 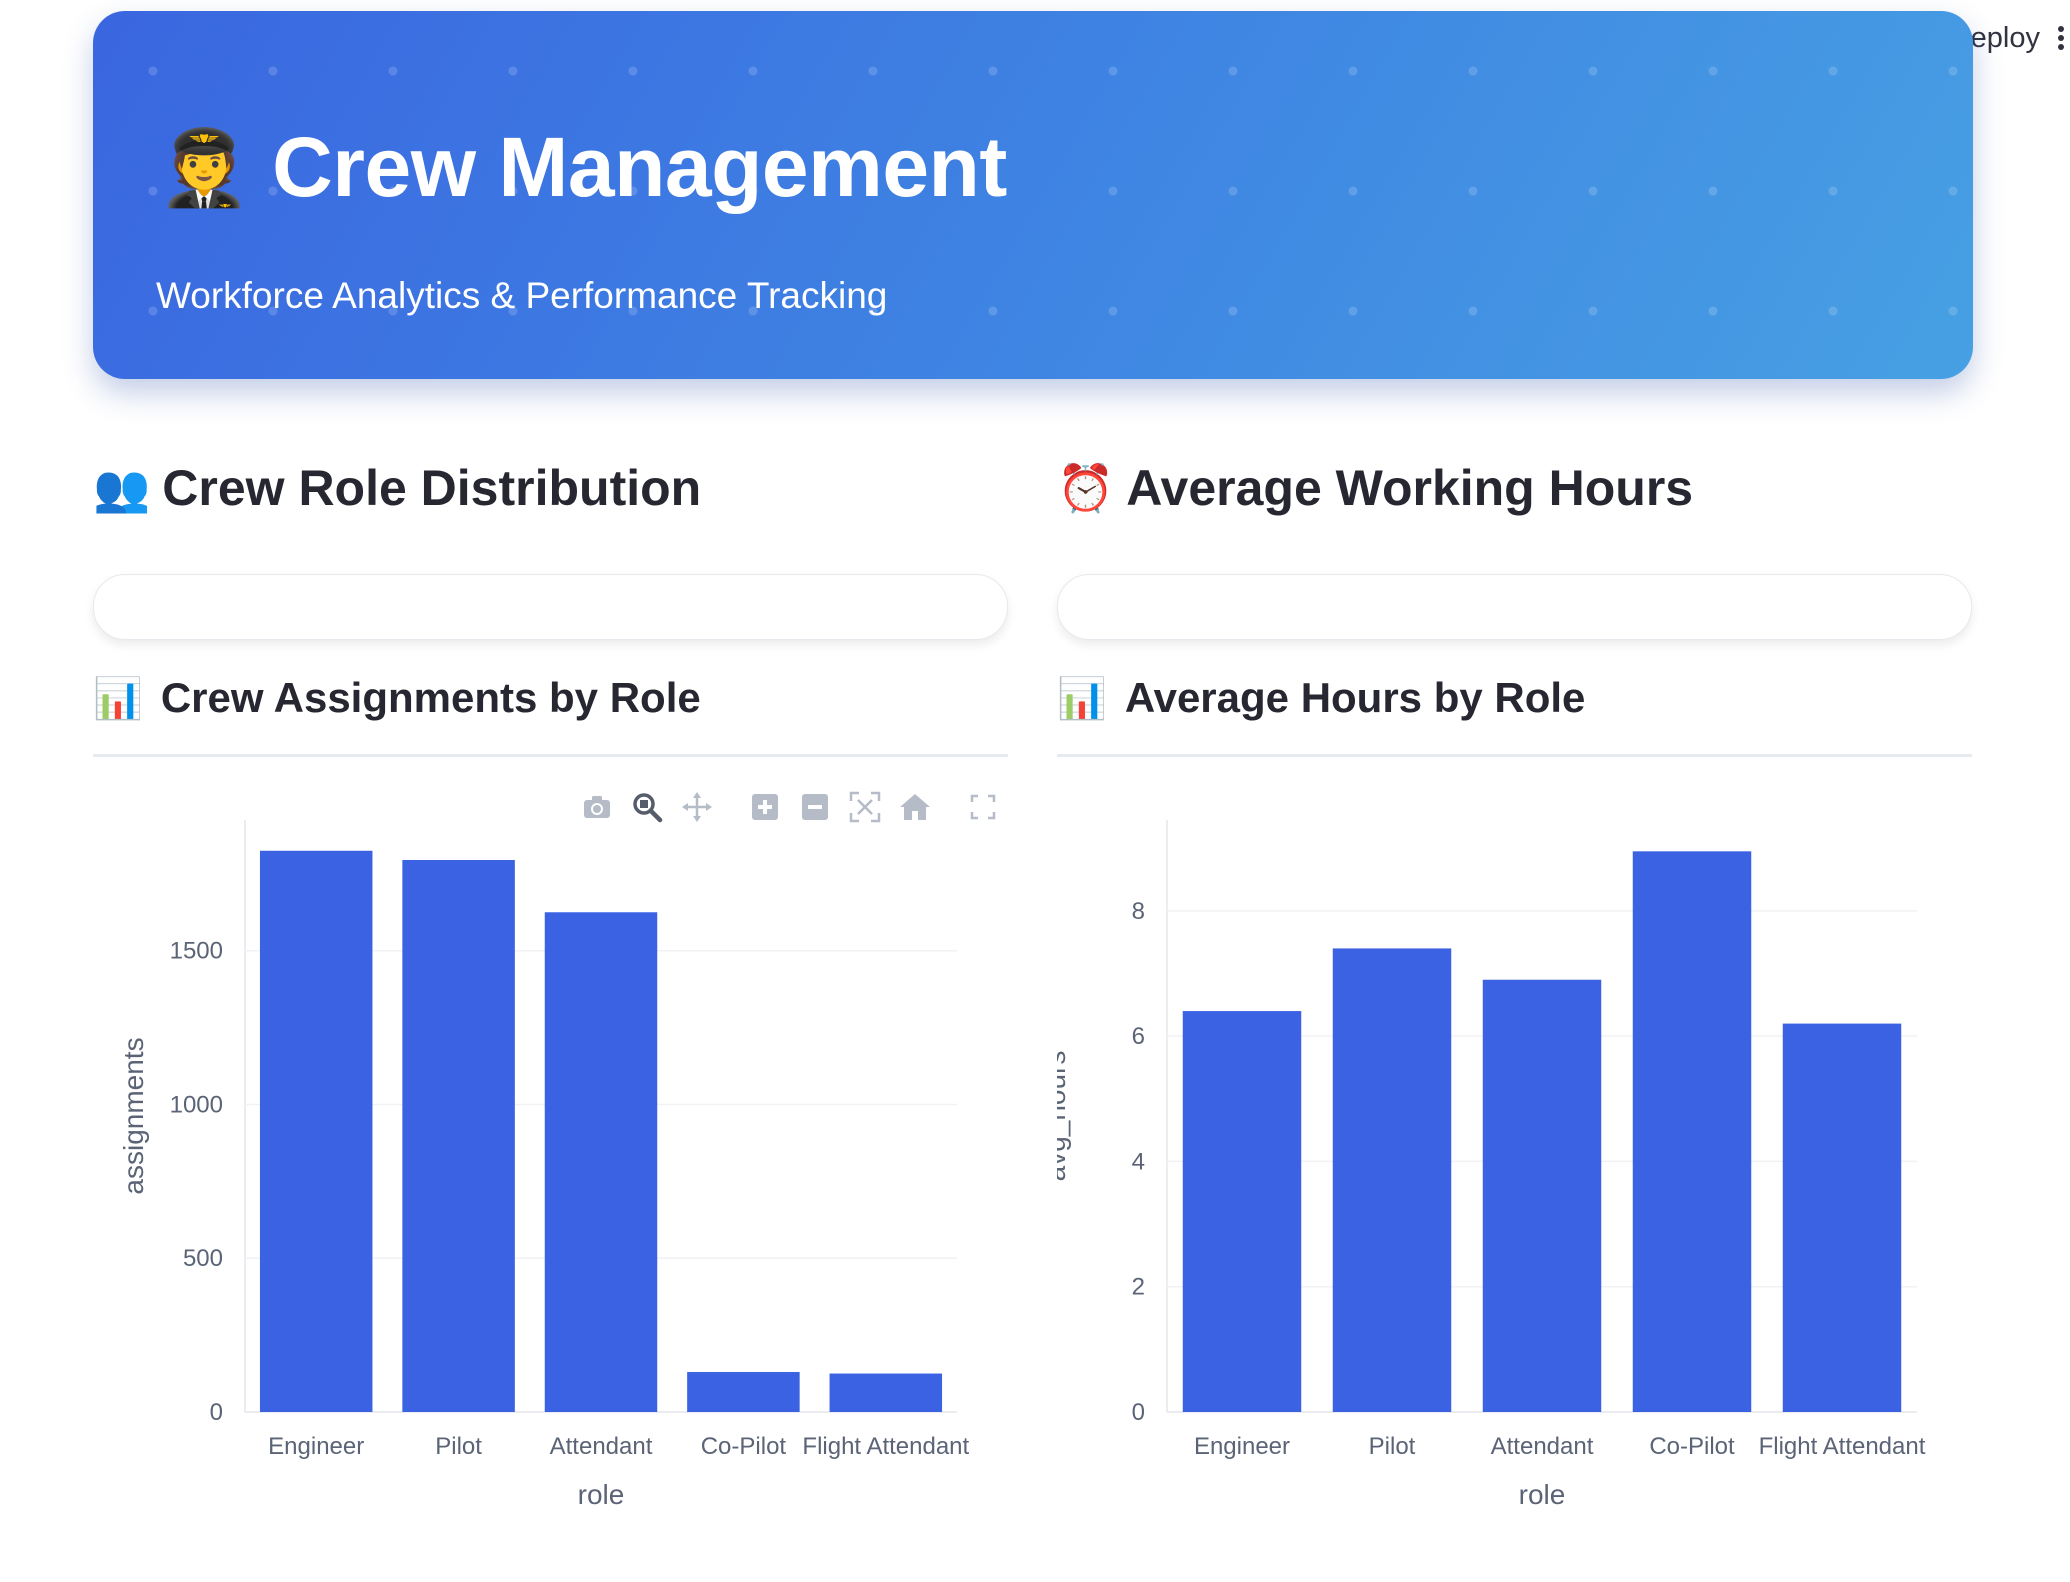 What do you see at coordinates (432, 488) in the screenshot?
I see `section-title: Crew Role Distribution` at bounding box center [432, 488].